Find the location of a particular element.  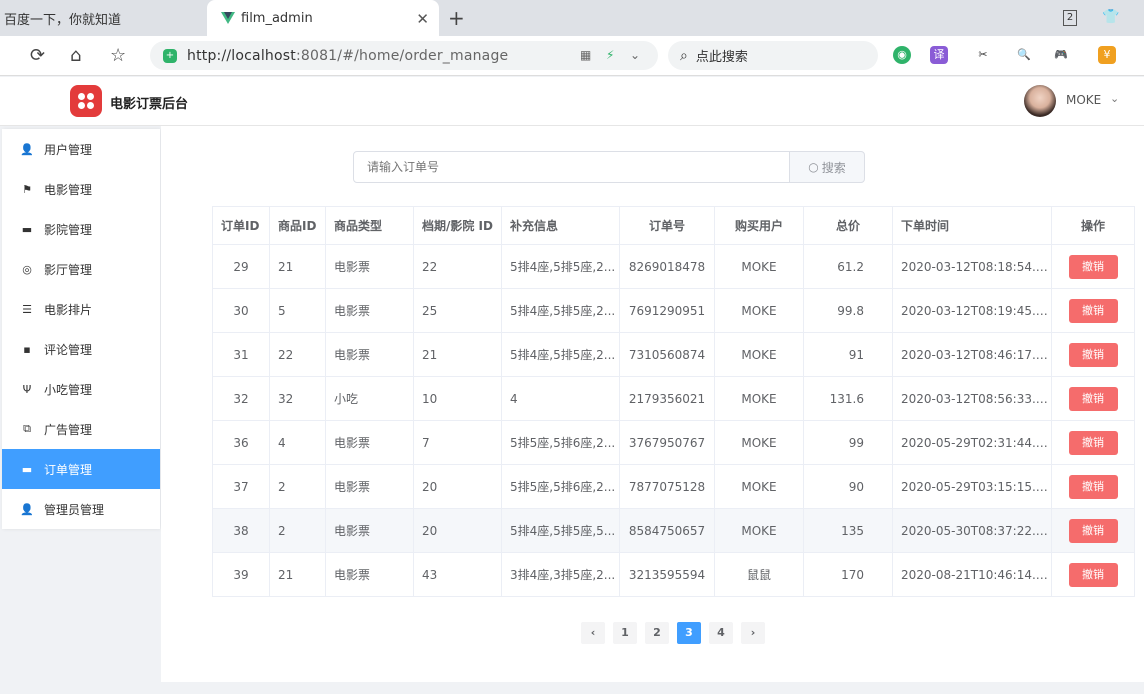

table-cell: 小吃 is located at coordinates (369, 398).